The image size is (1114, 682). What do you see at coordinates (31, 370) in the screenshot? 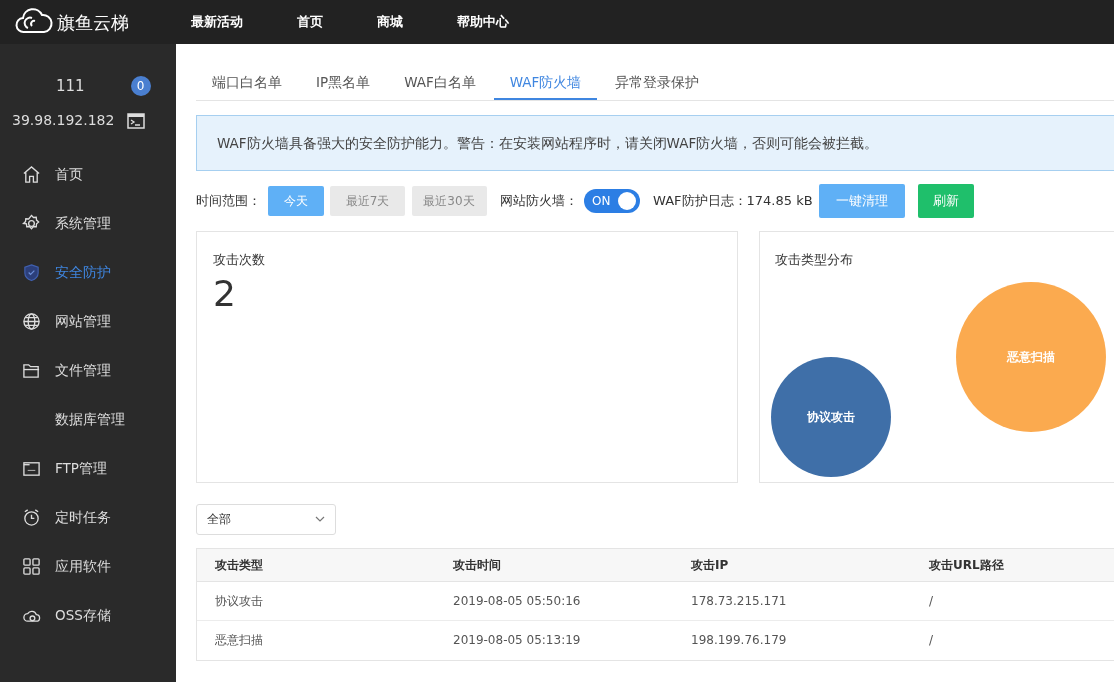
I see `folder-icon` at bounding box center [31, 370].